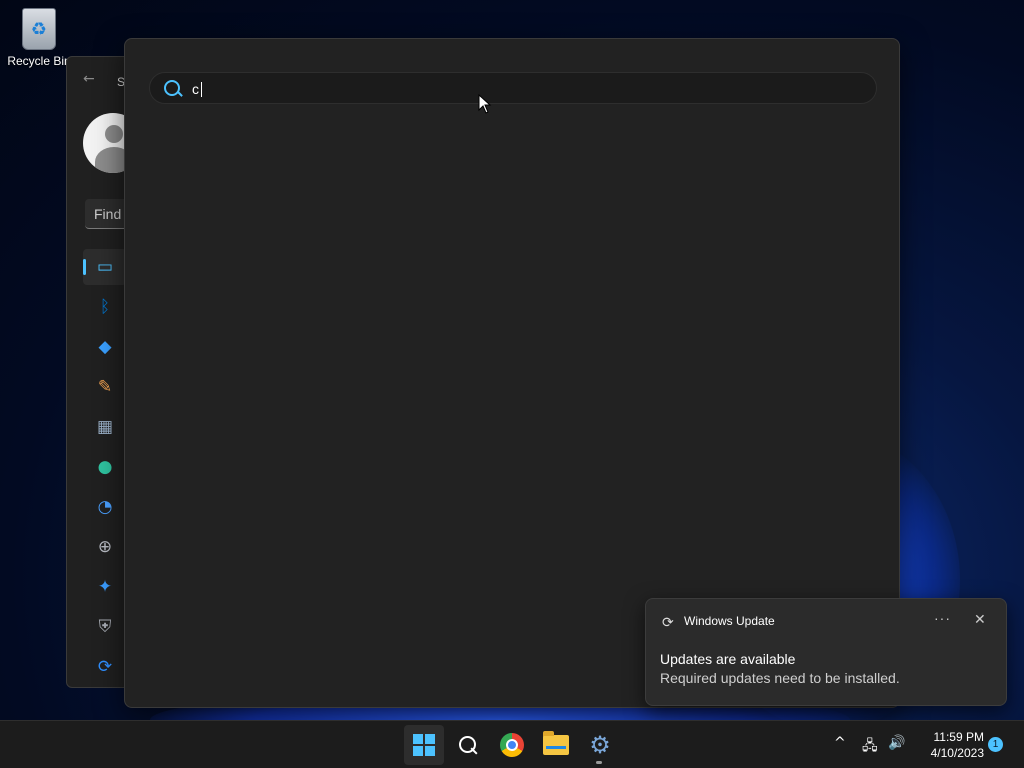 The height and width of the screenshot is (768, 1024). I want to click on back-arrow-icon: ←, so click(89, 79).